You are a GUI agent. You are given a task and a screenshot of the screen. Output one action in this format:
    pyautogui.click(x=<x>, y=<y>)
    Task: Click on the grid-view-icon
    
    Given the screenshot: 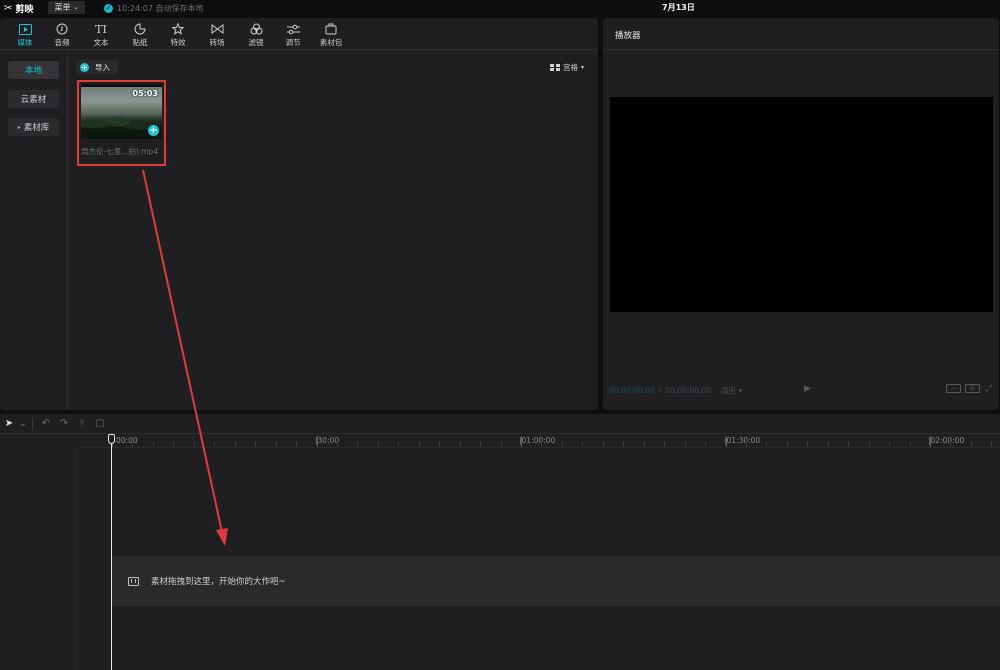 What is the action you would take?
    pyautogui.click(x=555, y=67)
    